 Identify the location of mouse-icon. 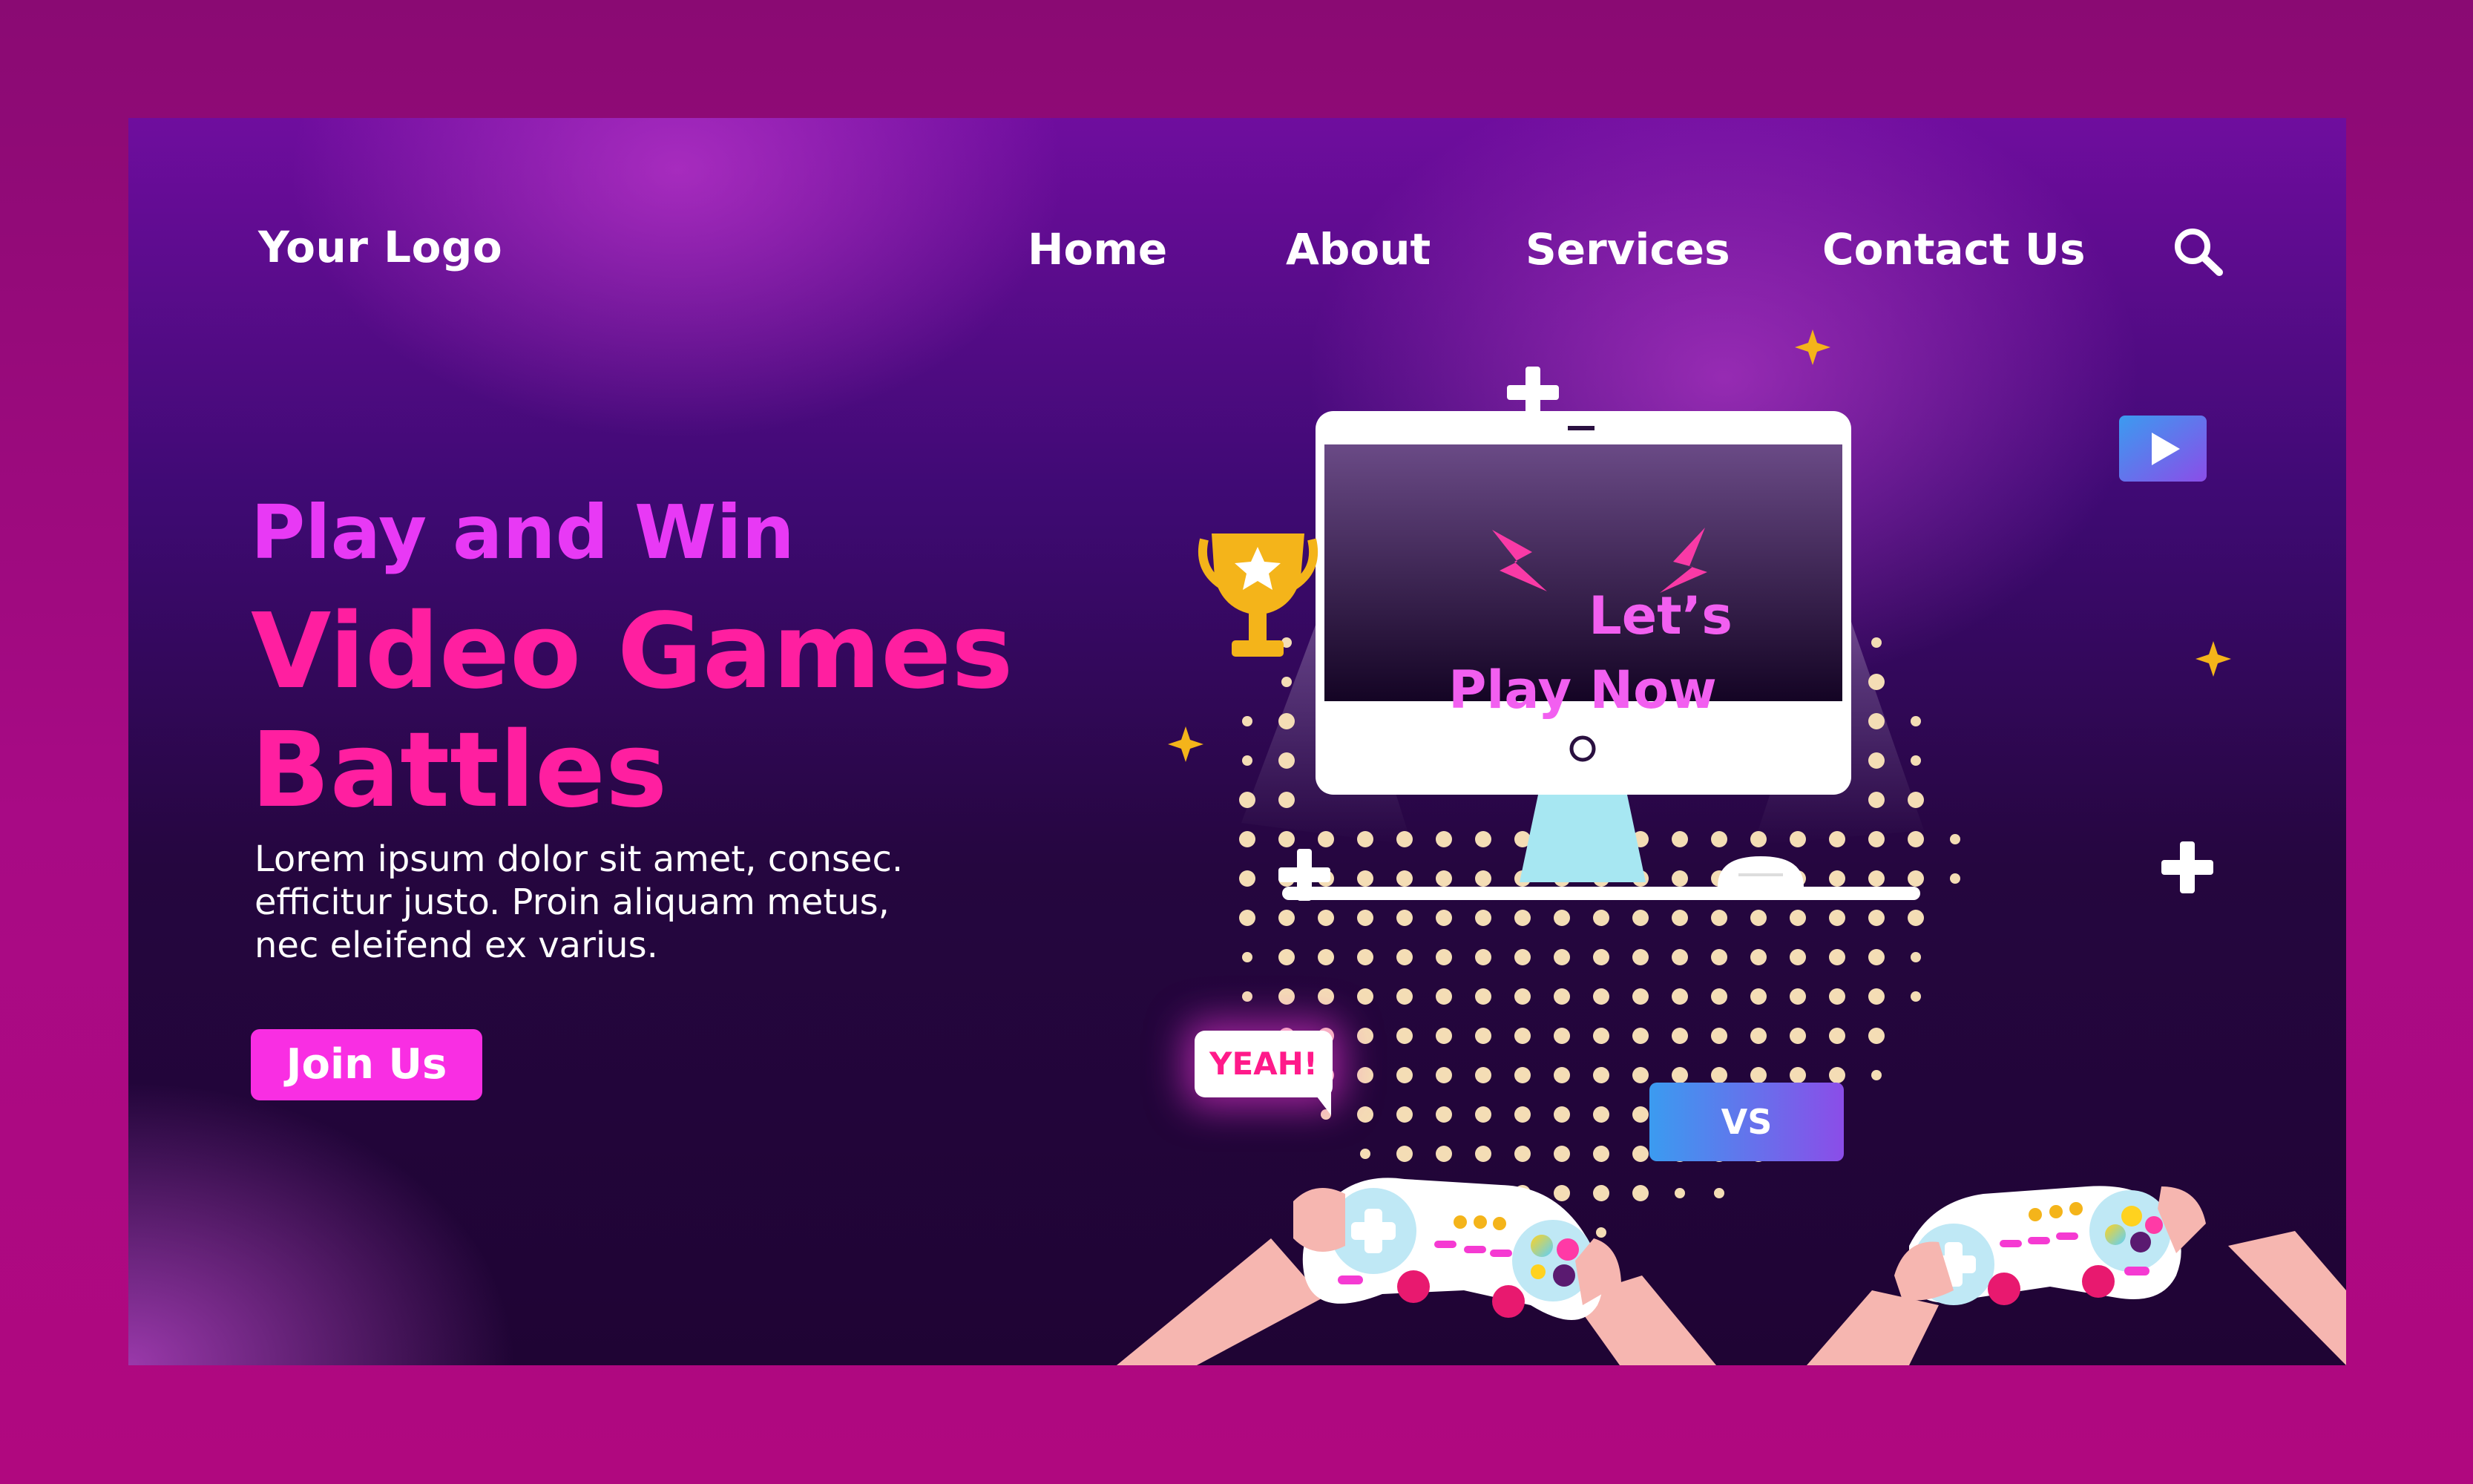
(1761, 871).